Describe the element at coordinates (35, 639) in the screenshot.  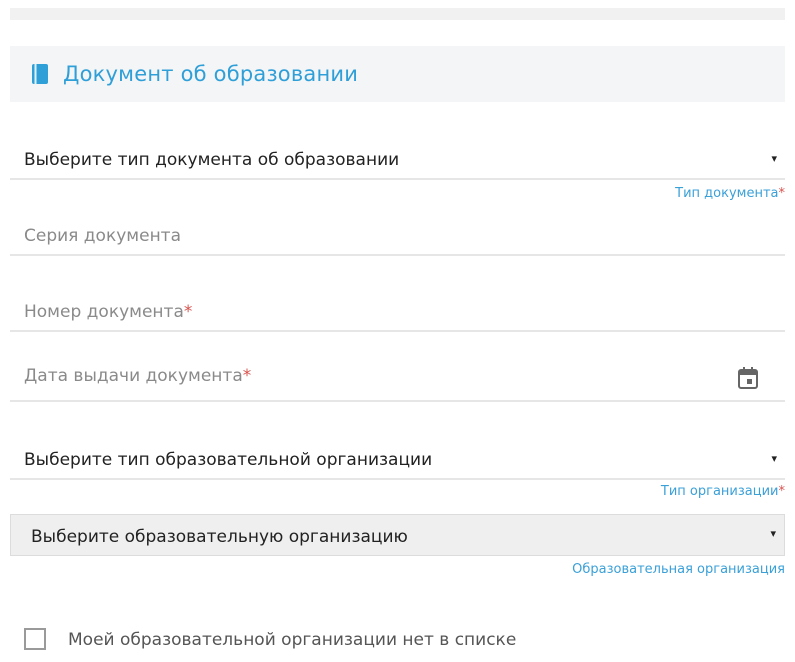
I see `org-missing-checkbox` at that location.